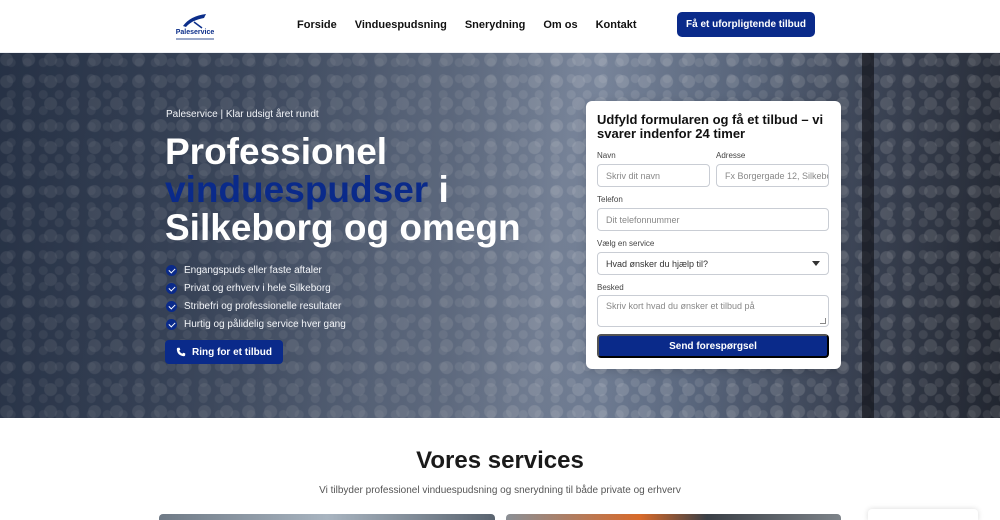 This screenshot has height=520, width=1000. What do you see at coordinates (500, 460) in the screenshot?
I see `services-title: Vores services` at bounding box center [500, 460].